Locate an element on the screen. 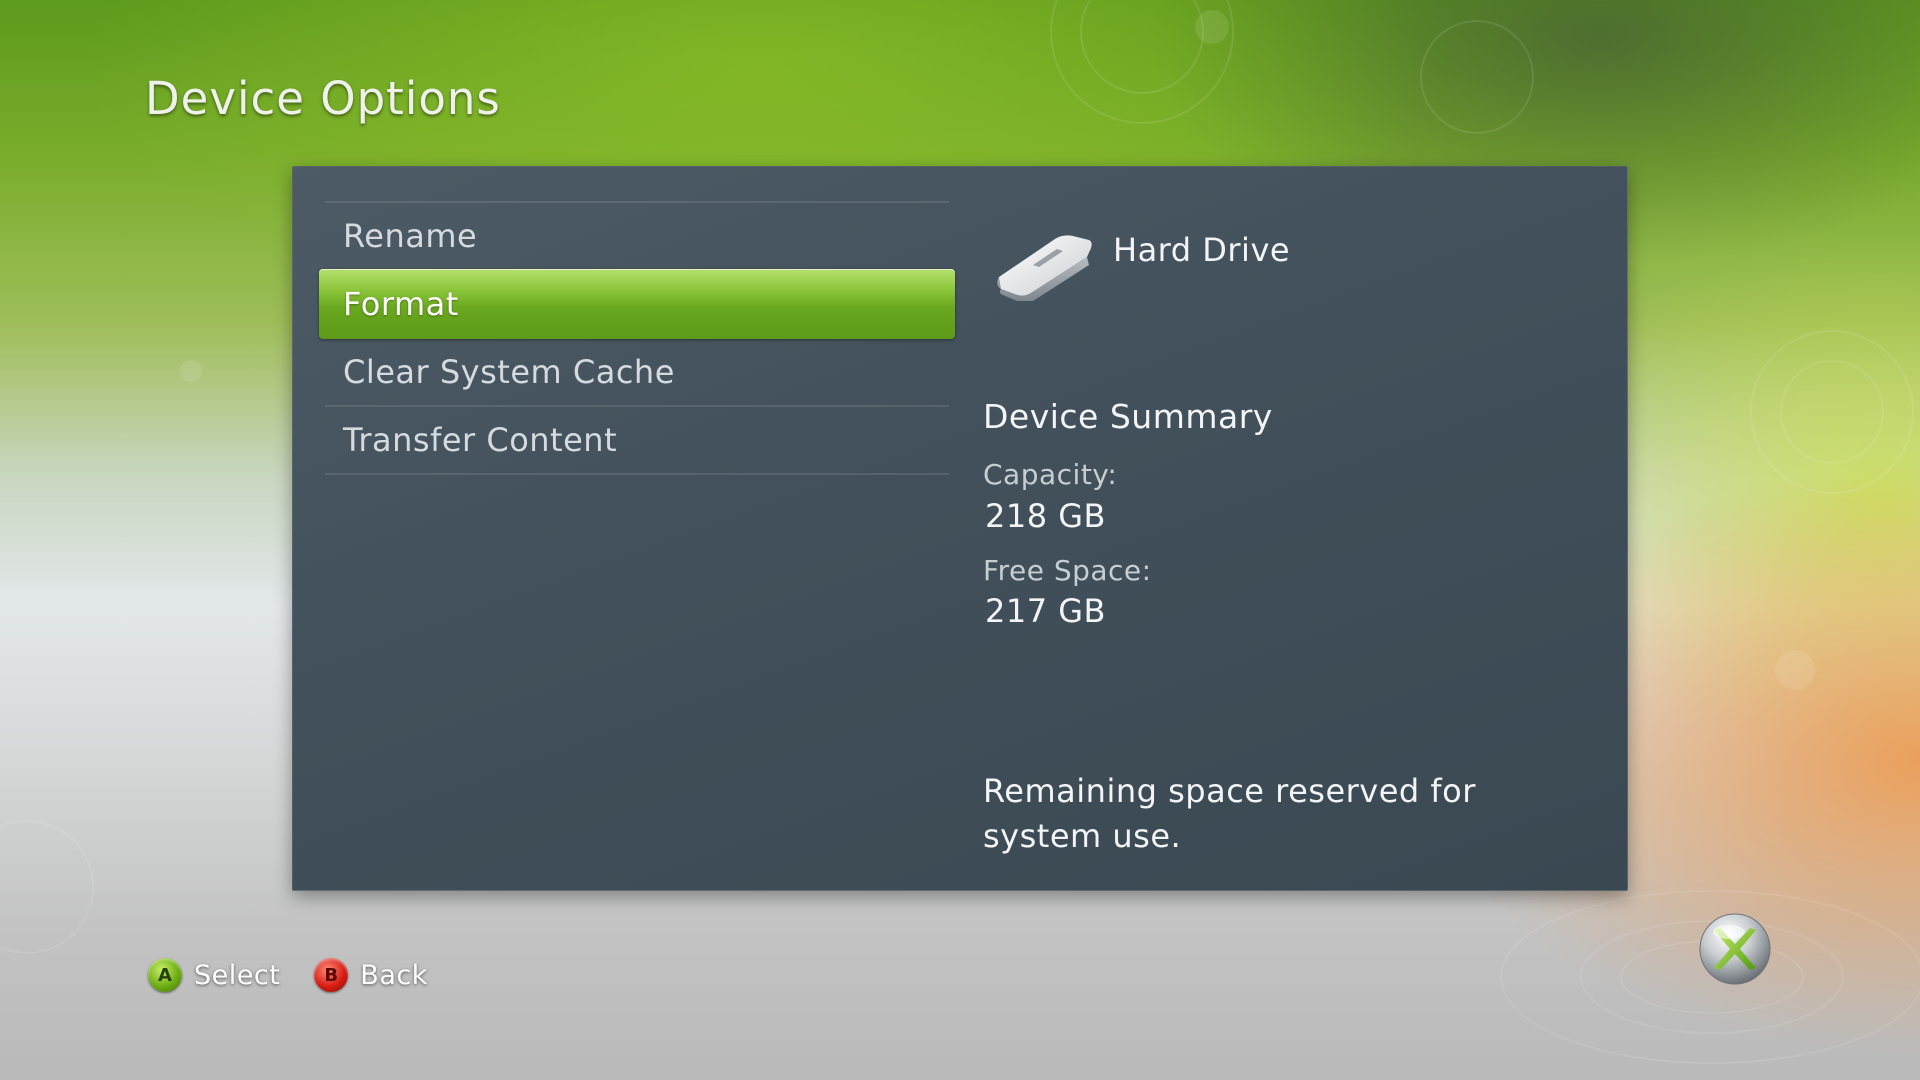  free-space-label: Free Space: is located at coordinates (1067, 570).